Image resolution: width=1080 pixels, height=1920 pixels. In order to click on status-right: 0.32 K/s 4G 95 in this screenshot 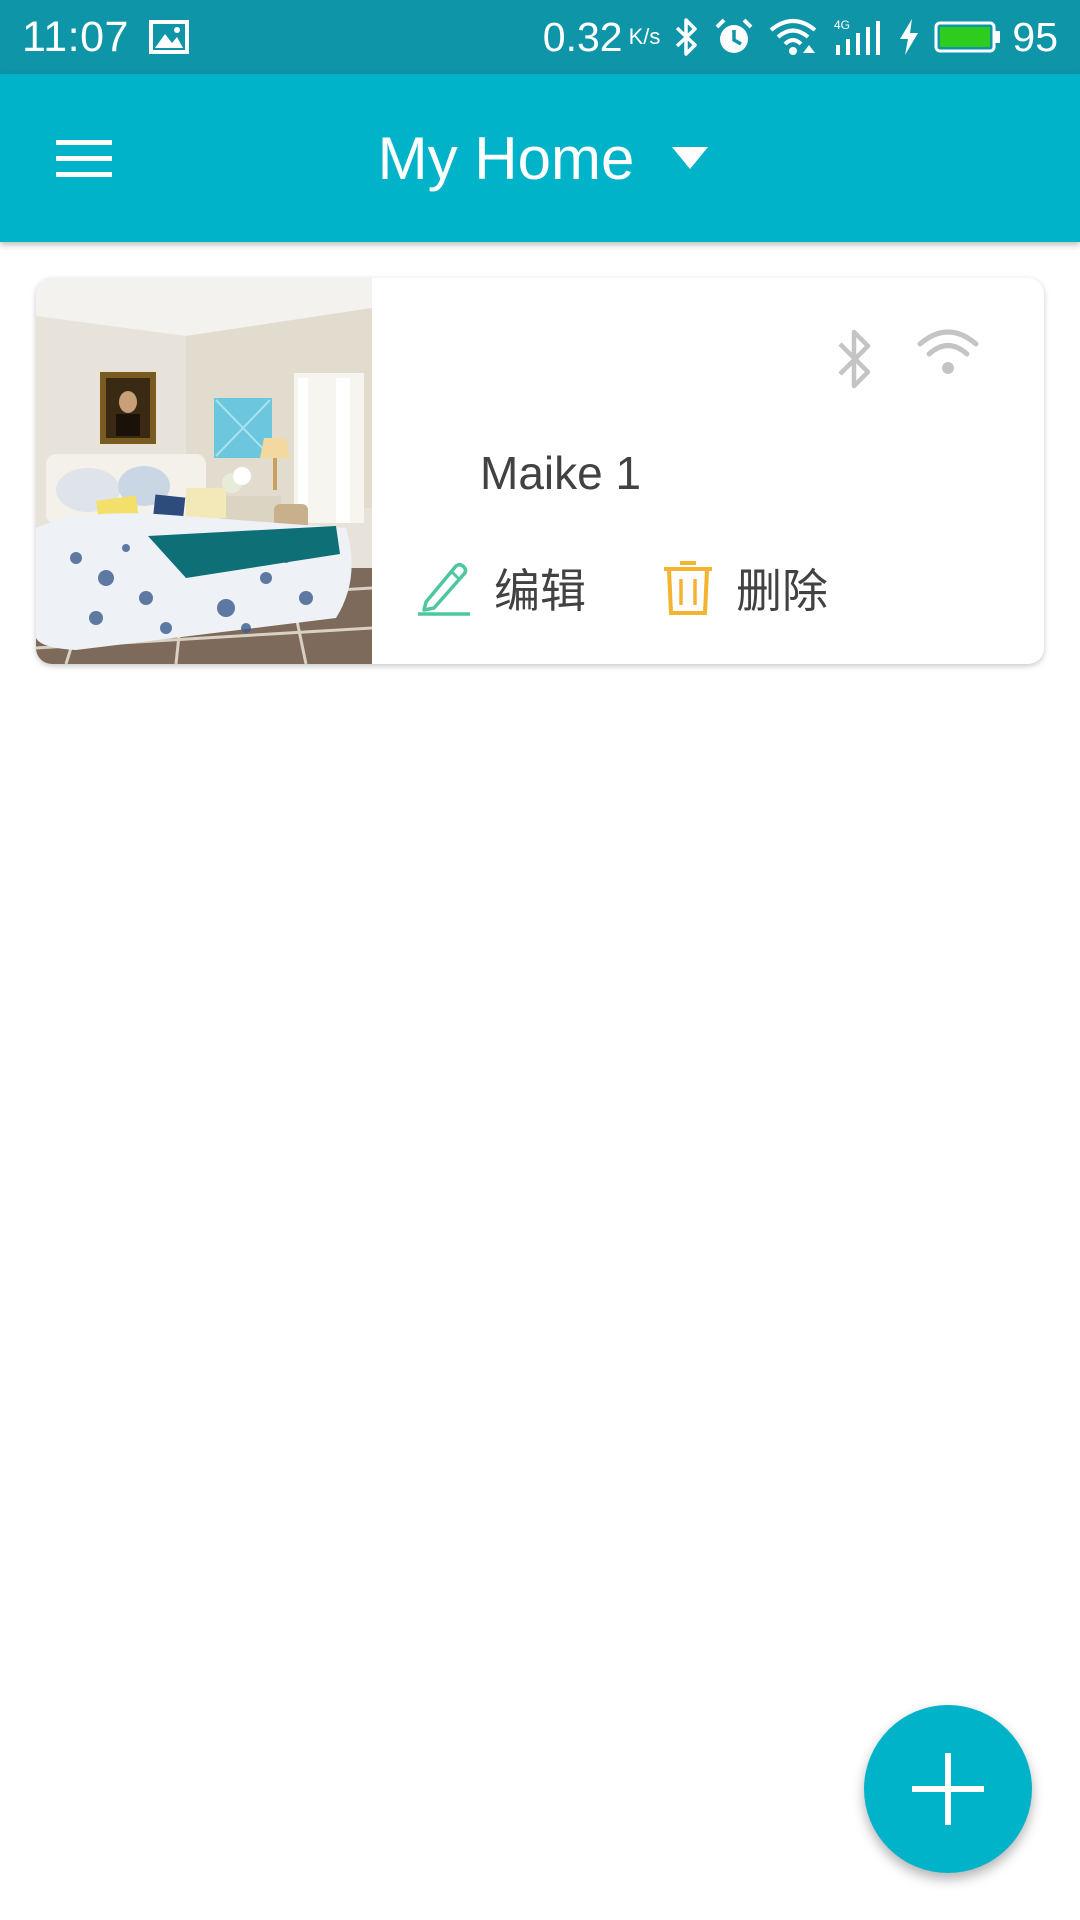, I will do `click(811, 37)`.